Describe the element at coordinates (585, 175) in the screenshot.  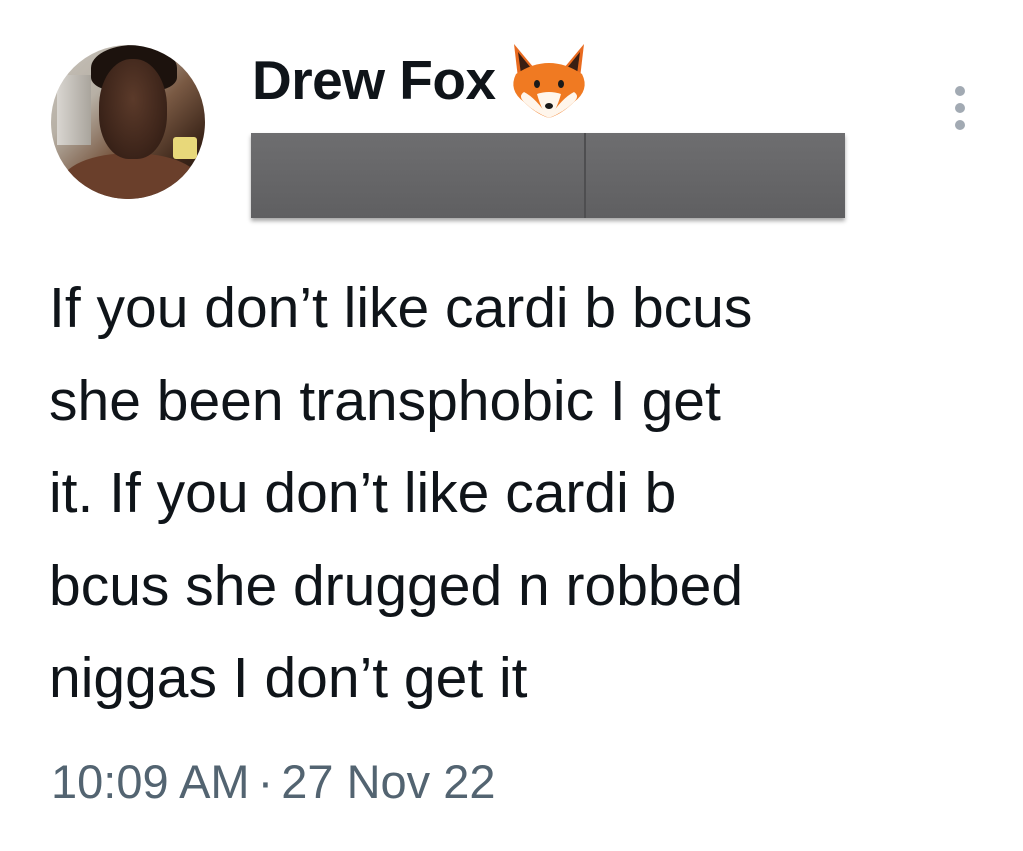
I see `redaction-seam` at that location.